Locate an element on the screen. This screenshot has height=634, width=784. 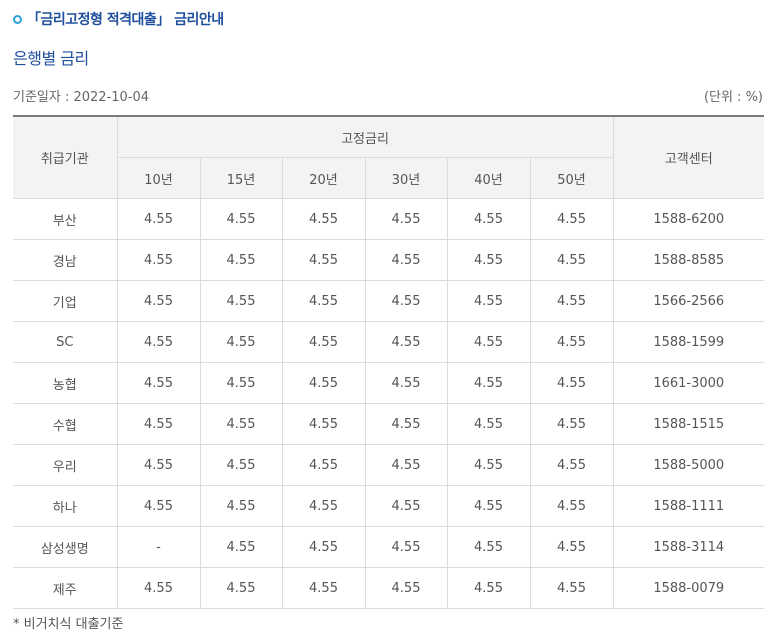
phone-number: 1588-1599 is located at coordinates (688, 342).